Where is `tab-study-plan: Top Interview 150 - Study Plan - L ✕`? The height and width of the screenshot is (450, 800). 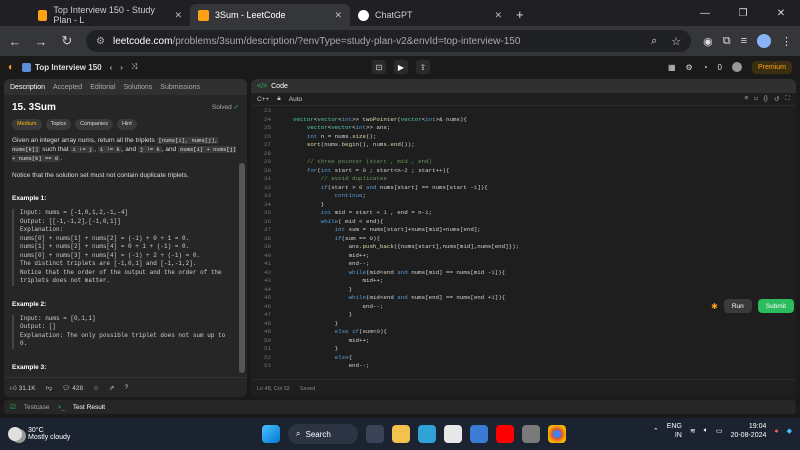
tab-study-plan: Top Interview 150 - Study Plan - L ✕ is located at coordinates (110, 15).